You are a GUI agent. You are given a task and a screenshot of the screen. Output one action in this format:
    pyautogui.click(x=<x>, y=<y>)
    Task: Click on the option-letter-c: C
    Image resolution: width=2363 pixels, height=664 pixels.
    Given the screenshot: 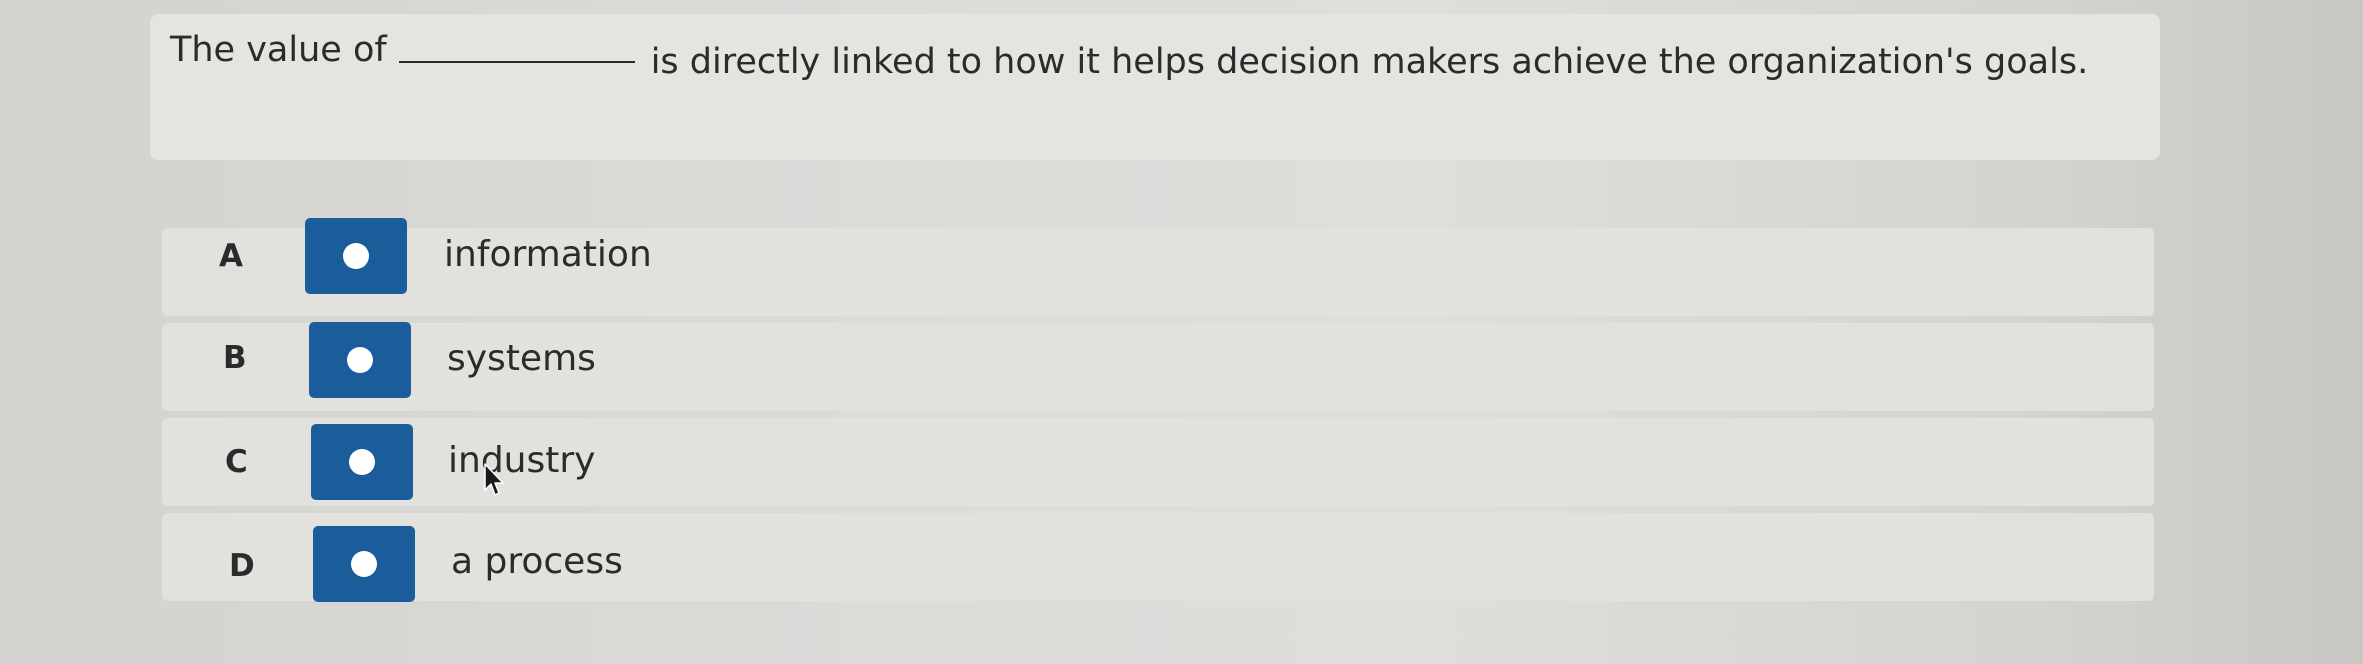 What is the action you would take?
    pyautogui.click(x=236, y=462)
    